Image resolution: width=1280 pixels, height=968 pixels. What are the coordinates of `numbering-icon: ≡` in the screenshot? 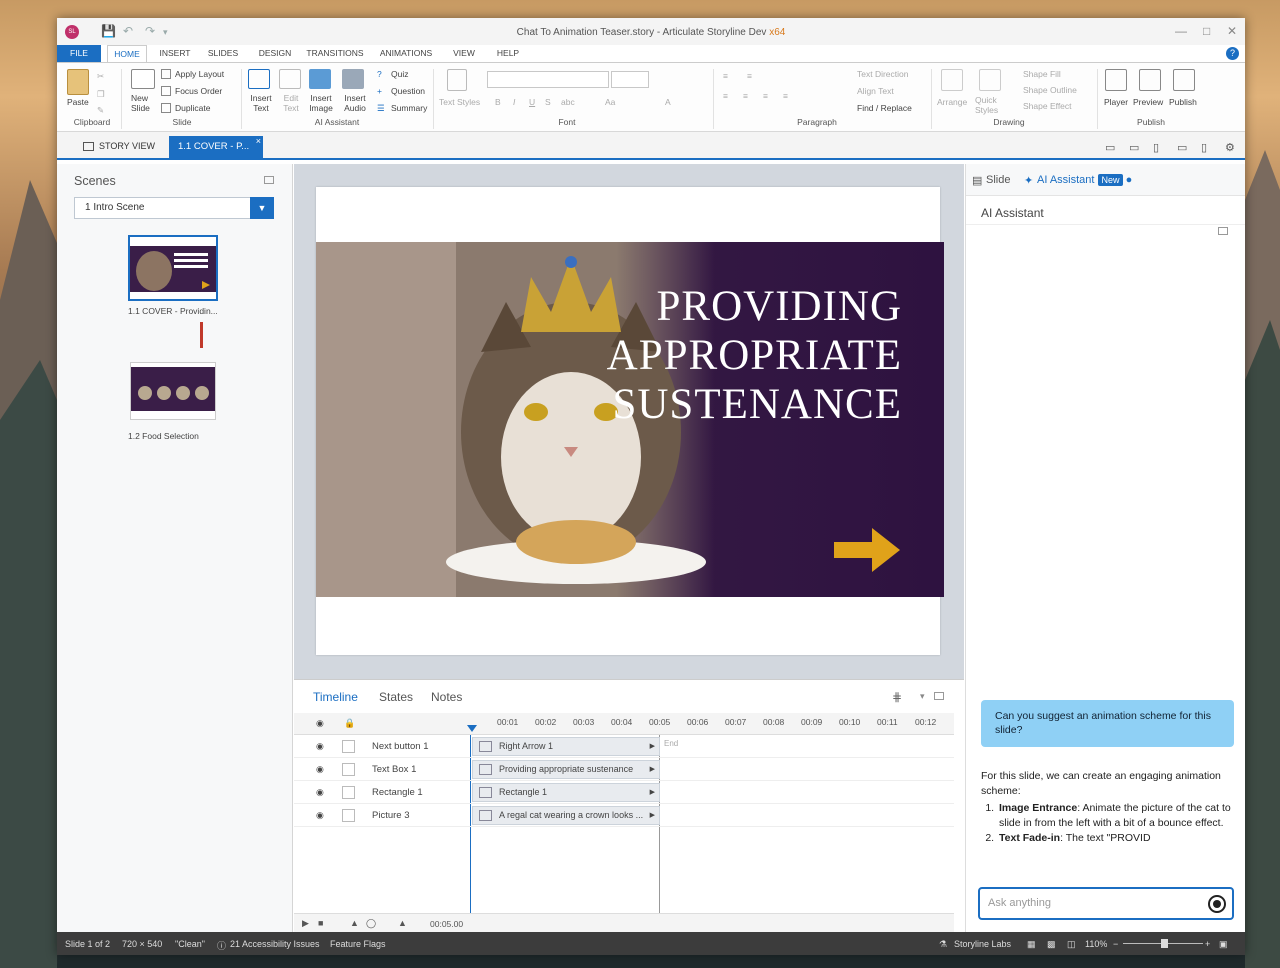 It's located at (749, 76).